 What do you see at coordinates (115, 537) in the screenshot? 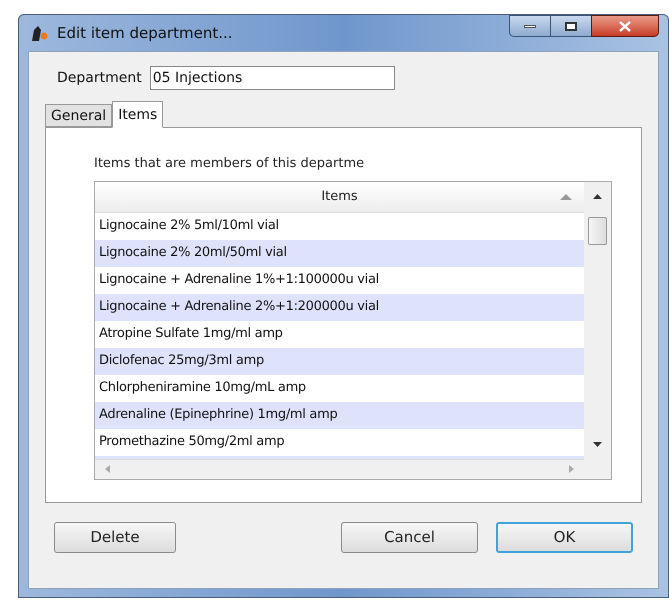
I see `dialog-button: Delete` at bounding box center [115, 537].